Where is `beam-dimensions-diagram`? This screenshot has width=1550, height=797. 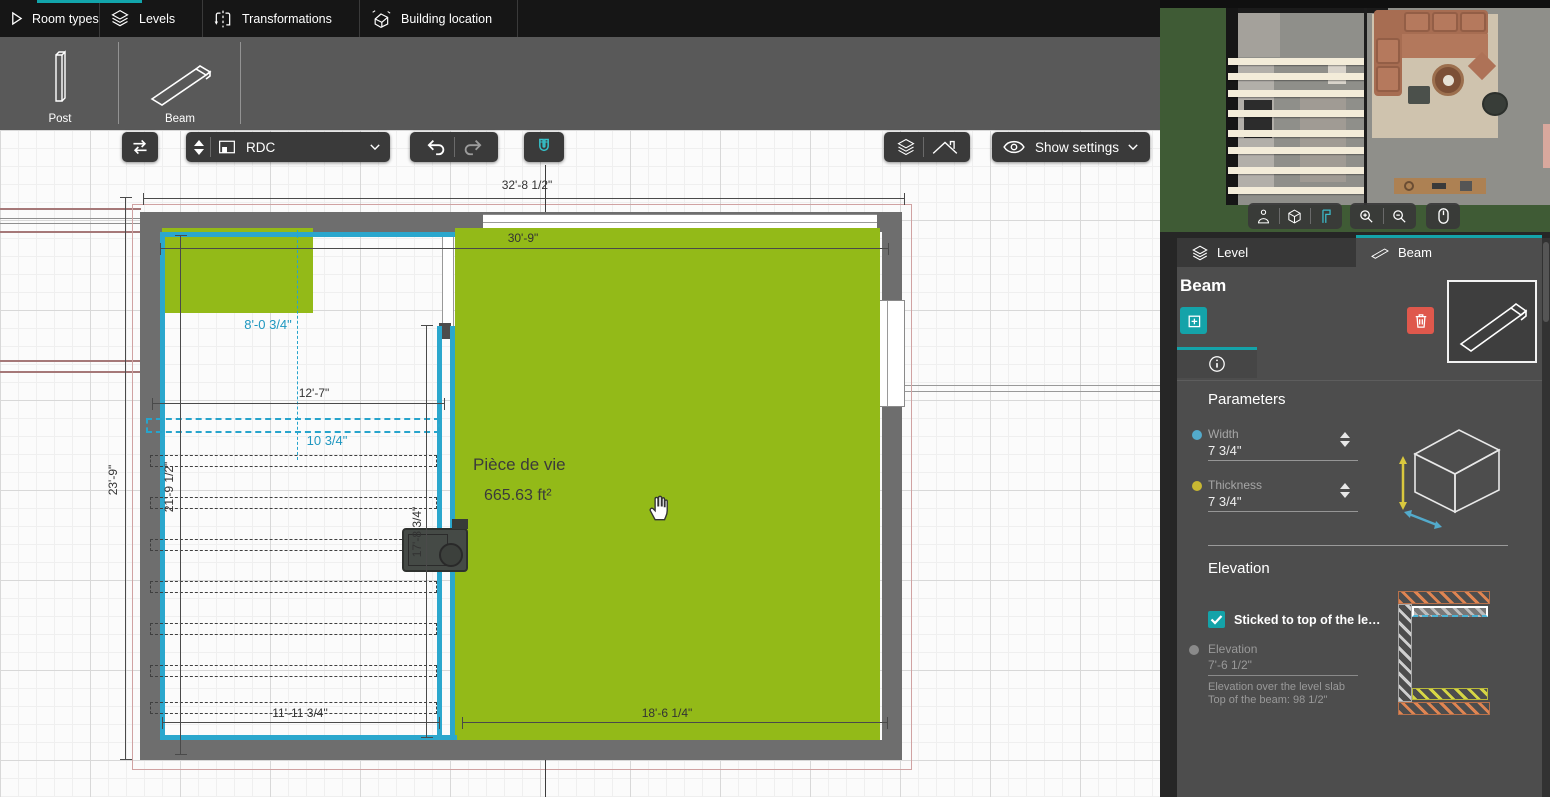 beam-dimensions-diagram is located at coordinates (1450, 479).